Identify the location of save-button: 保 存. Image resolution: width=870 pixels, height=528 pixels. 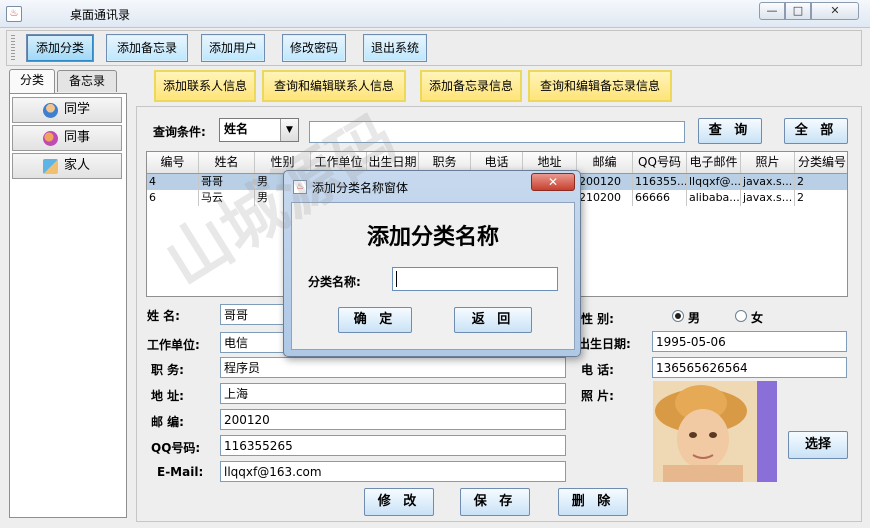
(495, 502).